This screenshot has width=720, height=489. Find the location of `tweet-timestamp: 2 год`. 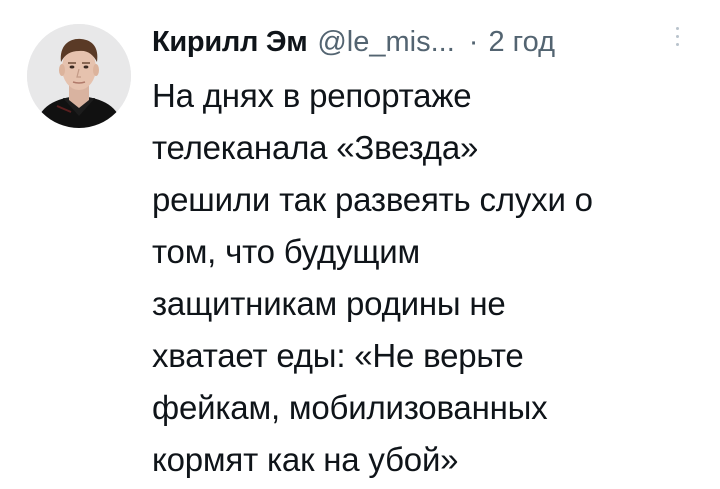

tweet-timestamp: 2 год is located at coordinates (521, 42).